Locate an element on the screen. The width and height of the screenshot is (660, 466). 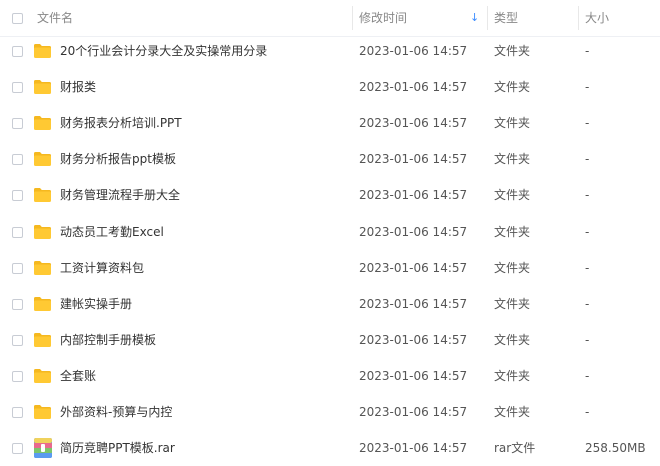
file-row: 财报类 2023-01-06 14:57 文件夹 - is located at coordinates (330, 87).